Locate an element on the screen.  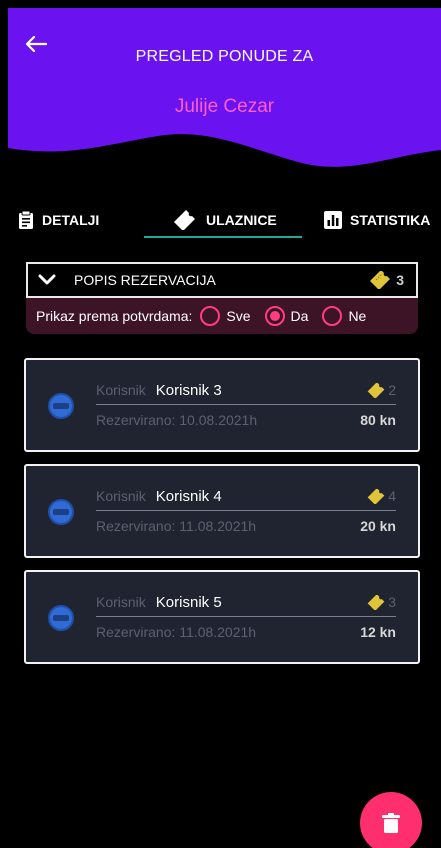
ticket-count: 2 is located at coordinates (381, 390).